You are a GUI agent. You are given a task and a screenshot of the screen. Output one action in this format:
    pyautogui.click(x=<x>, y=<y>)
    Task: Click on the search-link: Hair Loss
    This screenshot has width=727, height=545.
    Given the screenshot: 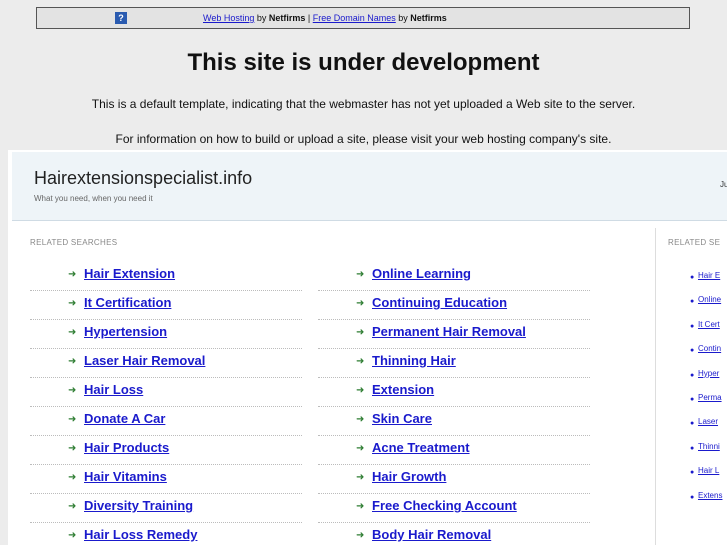 What is the action you would take?
    pyautogui.click(x=113, y=389)
    